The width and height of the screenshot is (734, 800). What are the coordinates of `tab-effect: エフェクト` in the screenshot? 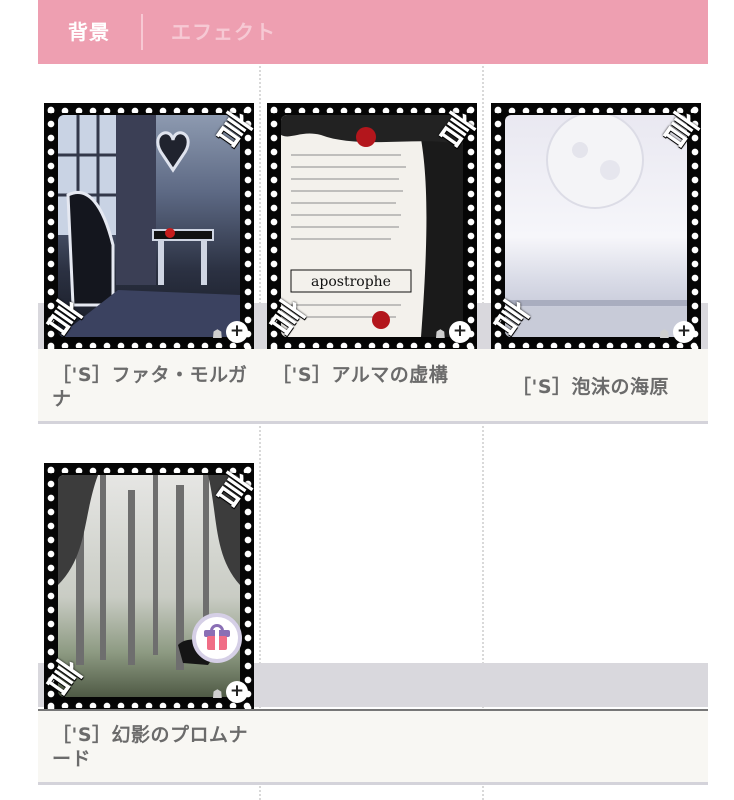 It's located at (223, 32).